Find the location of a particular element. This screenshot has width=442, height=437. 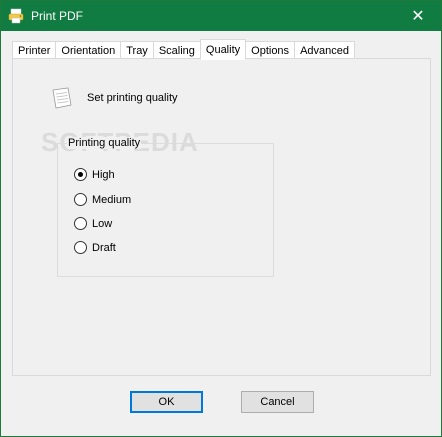

window-title: Print PDF is located at coordinates (57, 16).